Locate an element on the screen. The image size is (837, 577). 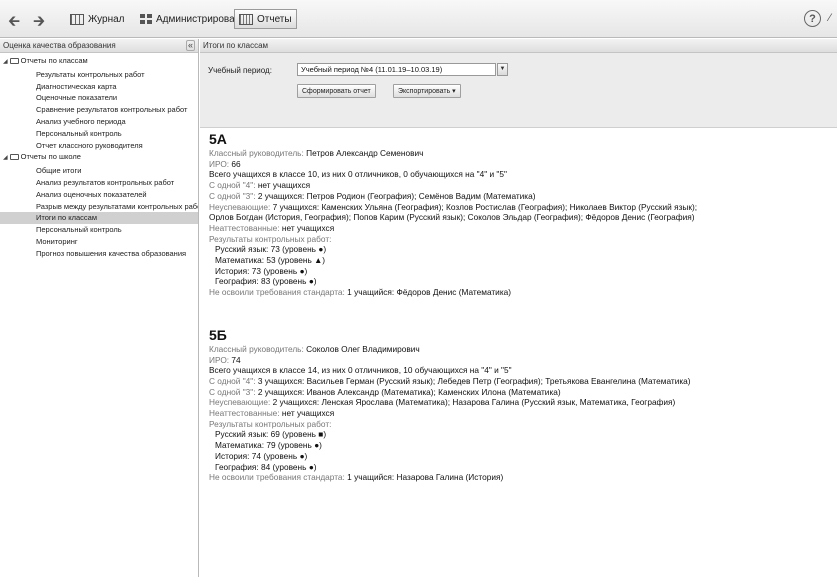
sidebar-header: Оценка качества образования « is located at coordinates (99, 46).